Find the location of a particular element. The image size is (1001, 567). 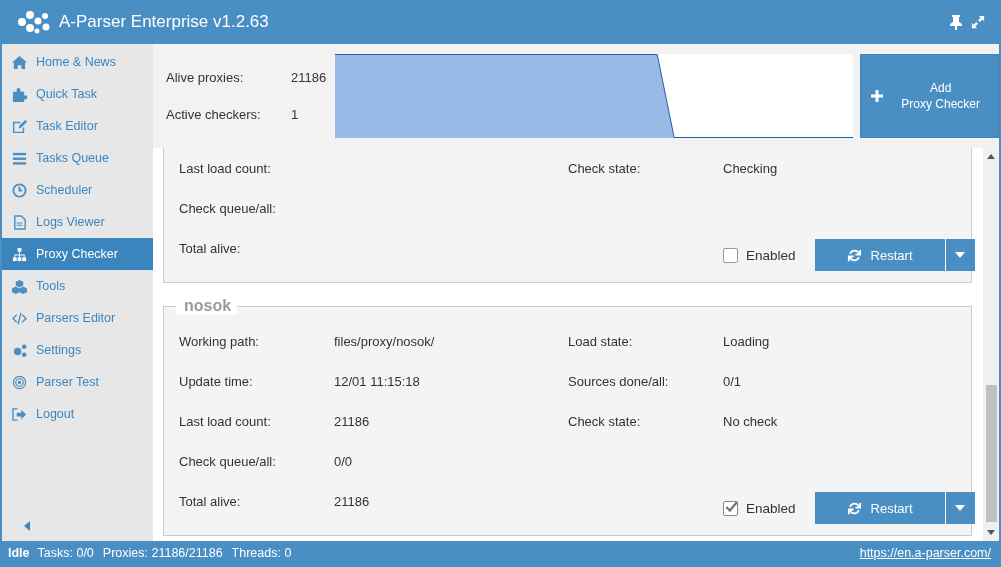

sidebar-item: Quick Task is located at coordinates (77, 94).